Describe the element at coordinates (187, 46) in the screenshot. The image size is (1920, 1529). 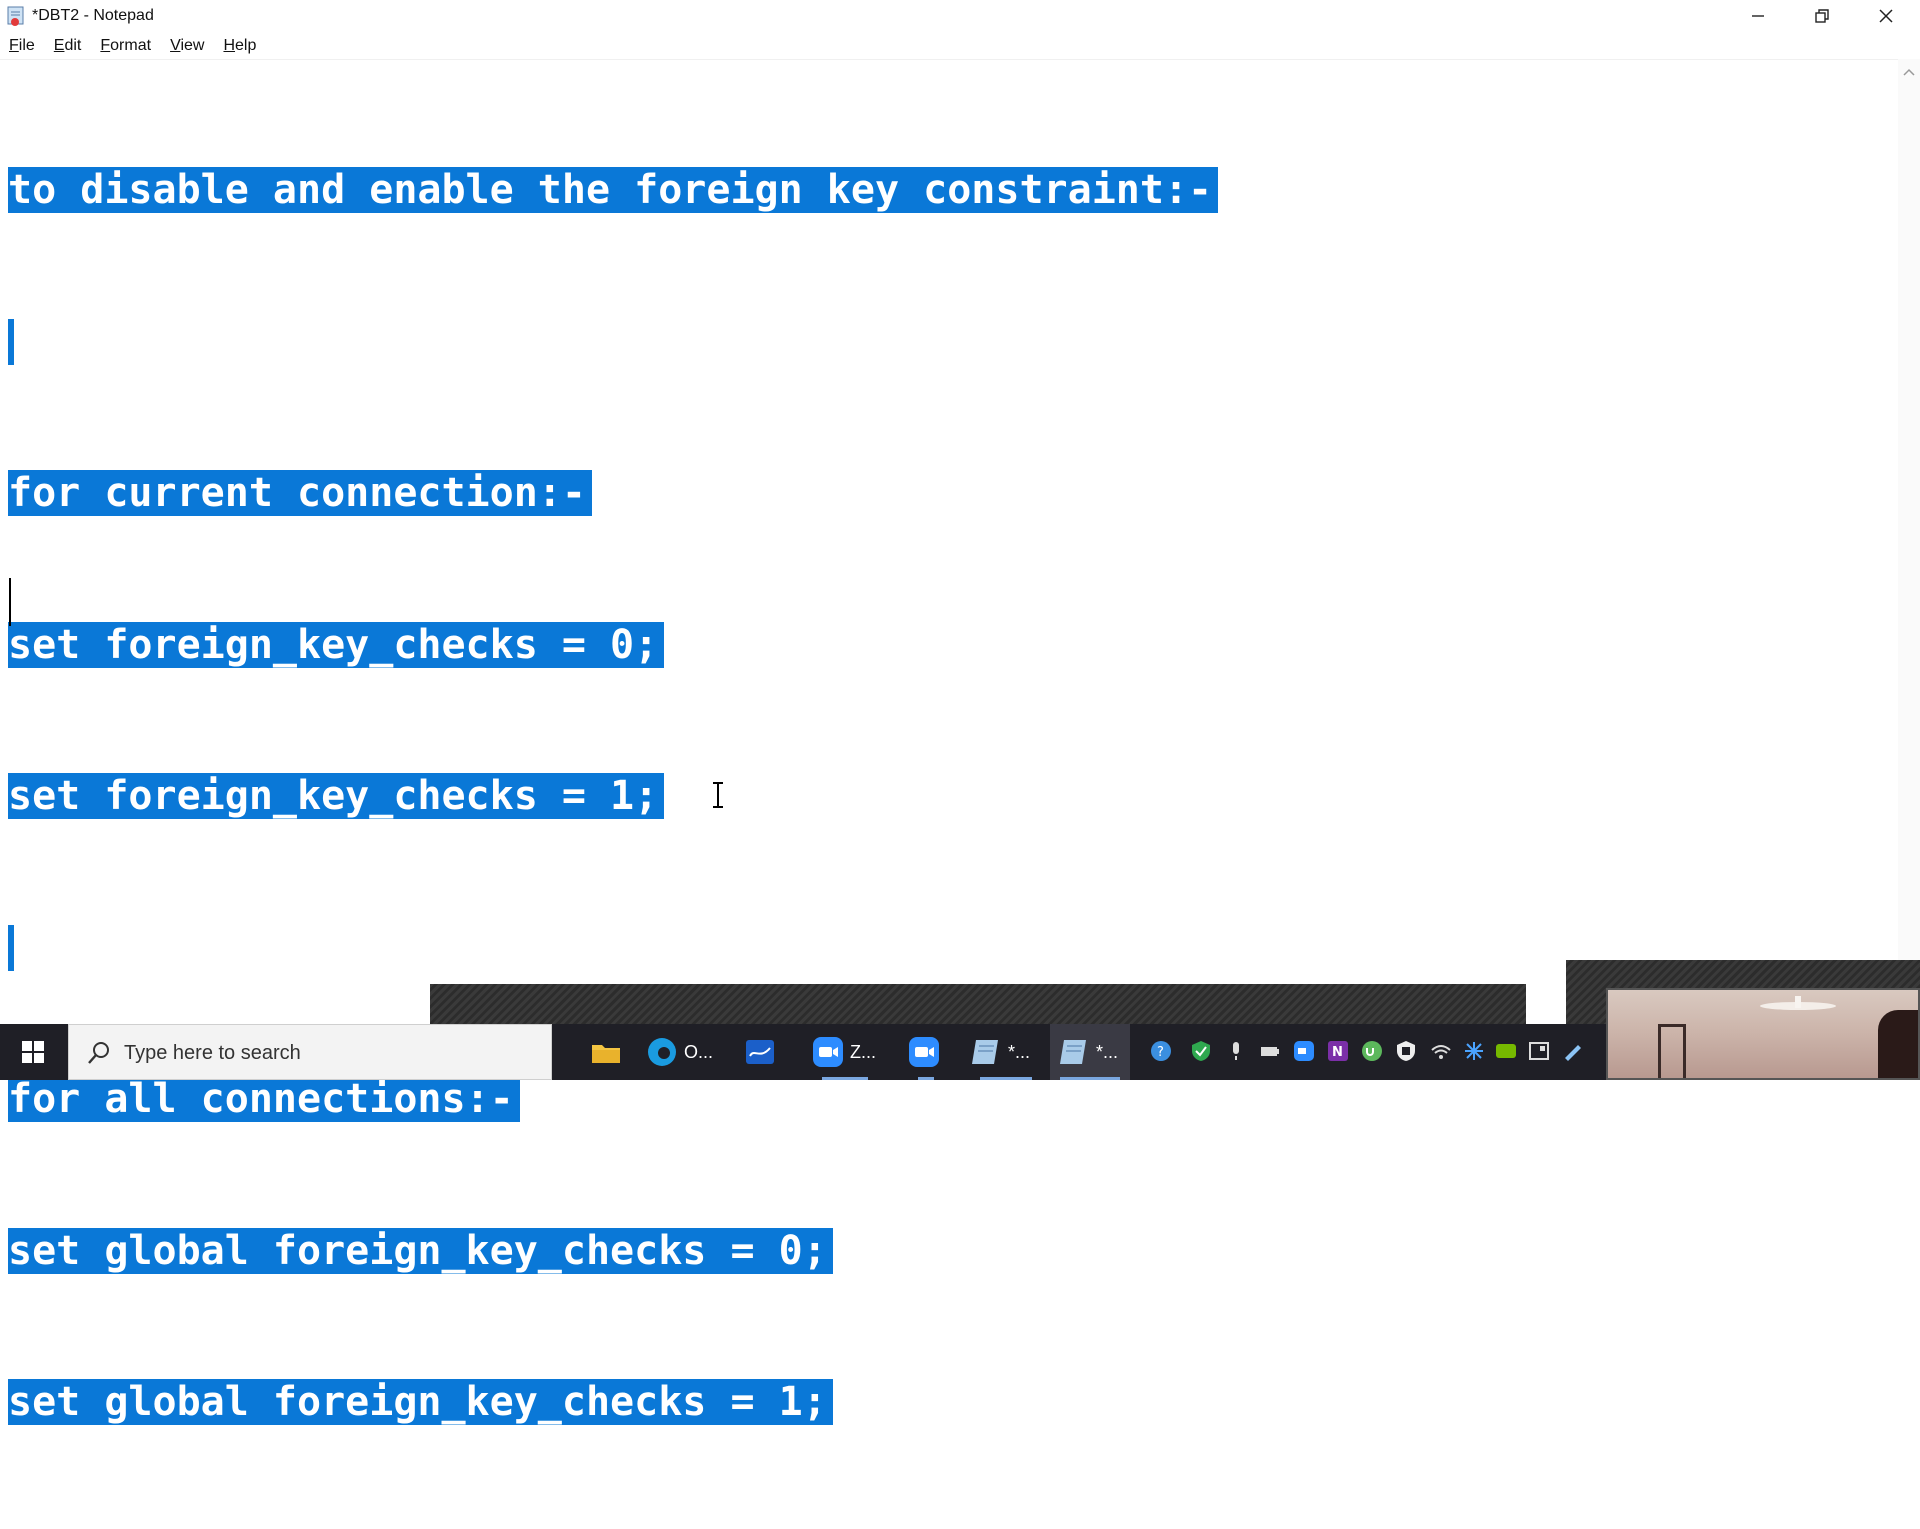
I see `menu-view: View` at that location.